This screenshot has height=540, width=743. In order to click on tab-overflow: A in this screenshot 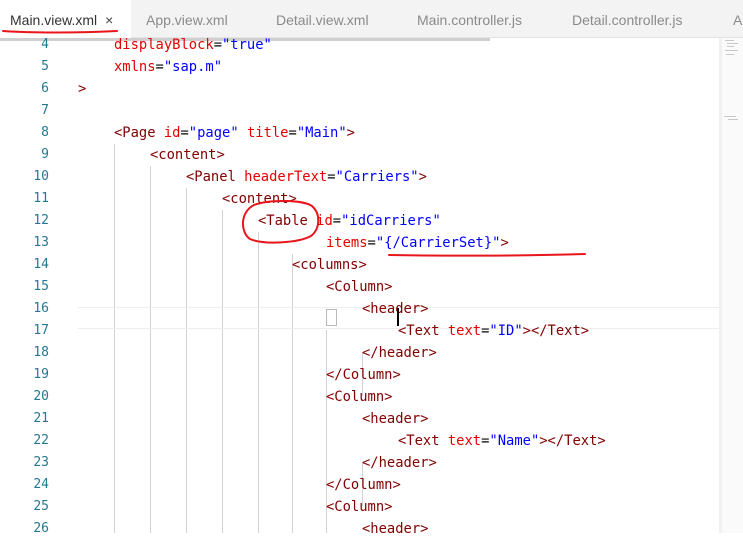, I will do `click(733, 18)`.